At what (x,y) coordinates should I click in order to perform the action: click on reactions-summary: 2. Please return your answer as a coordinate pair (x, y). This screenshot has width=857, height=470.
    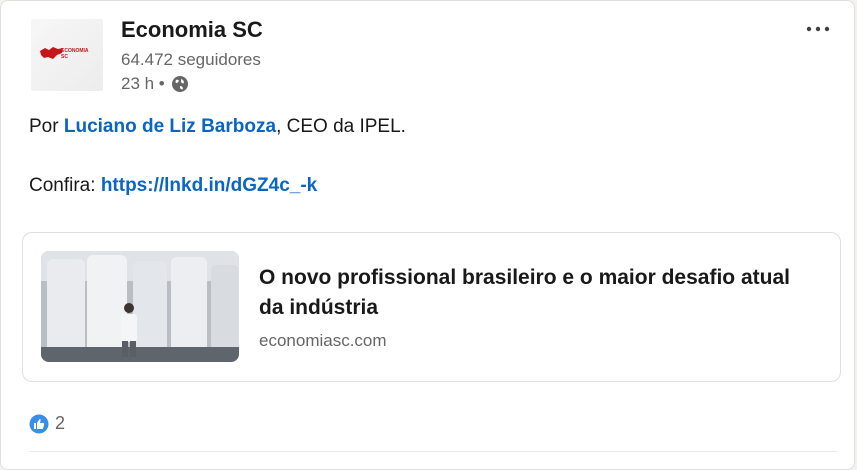
    Looking at the image, I should click on (47, 423).